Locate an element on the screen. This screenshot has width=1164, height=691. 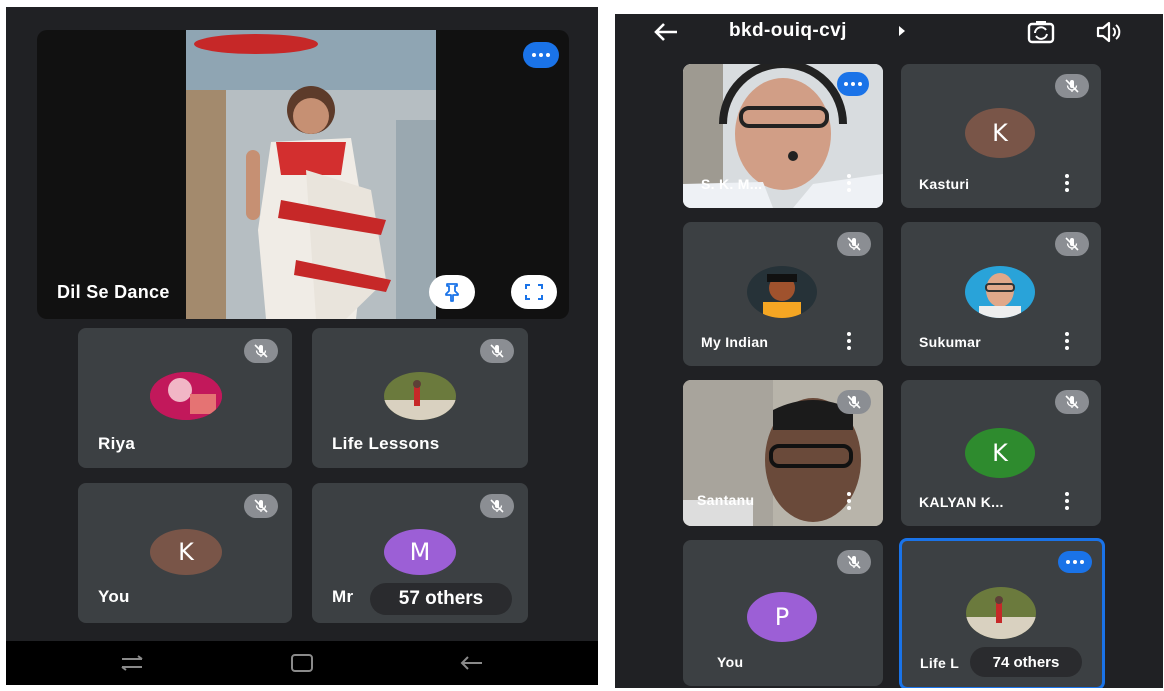
pin-icon is located at coordinates (452, 292).